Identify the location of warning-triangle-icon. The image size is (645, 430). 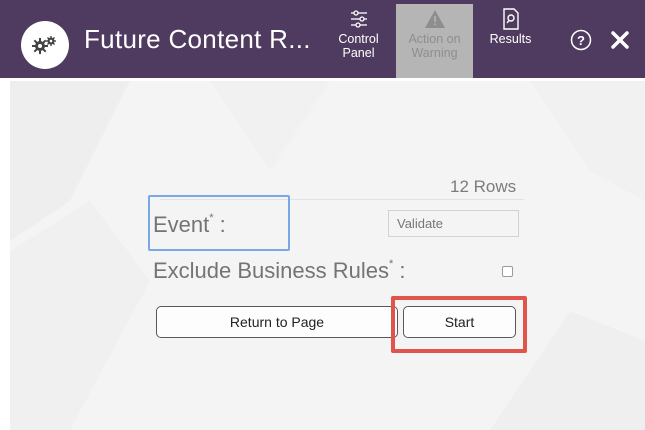
(435, 19).